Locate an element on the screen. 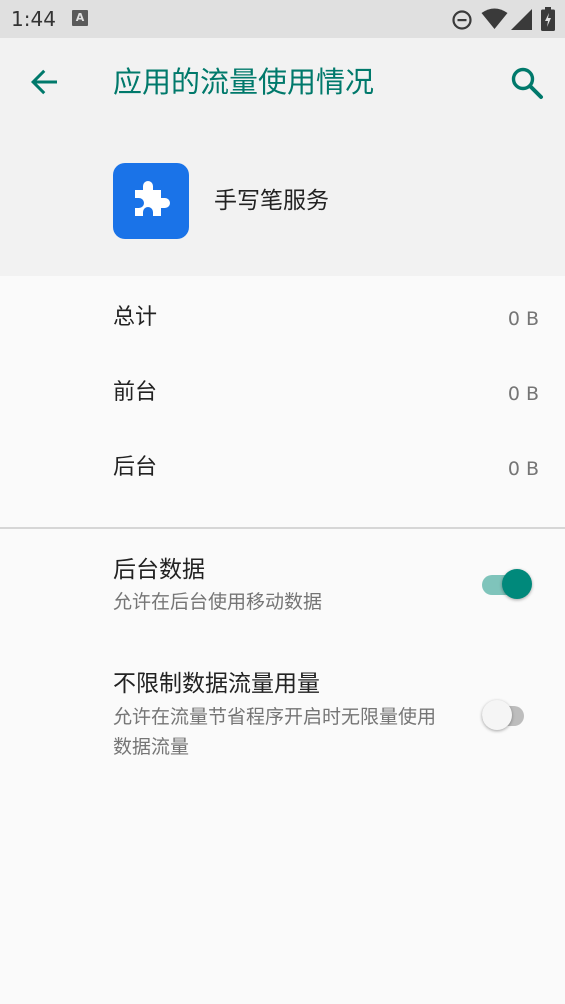  setting-title: 后台数据 is located at coordinates (159, 570).